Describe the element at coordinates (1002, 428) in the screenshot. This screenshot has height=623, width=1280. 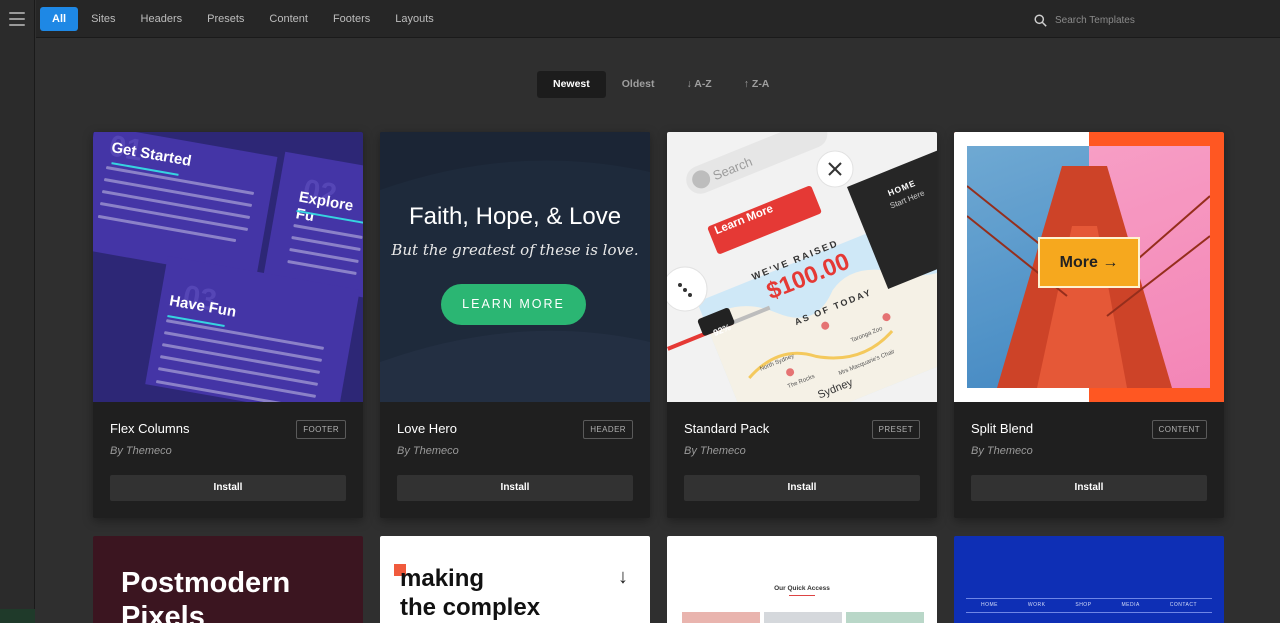
I see `card-title: Split Blend` at that location.